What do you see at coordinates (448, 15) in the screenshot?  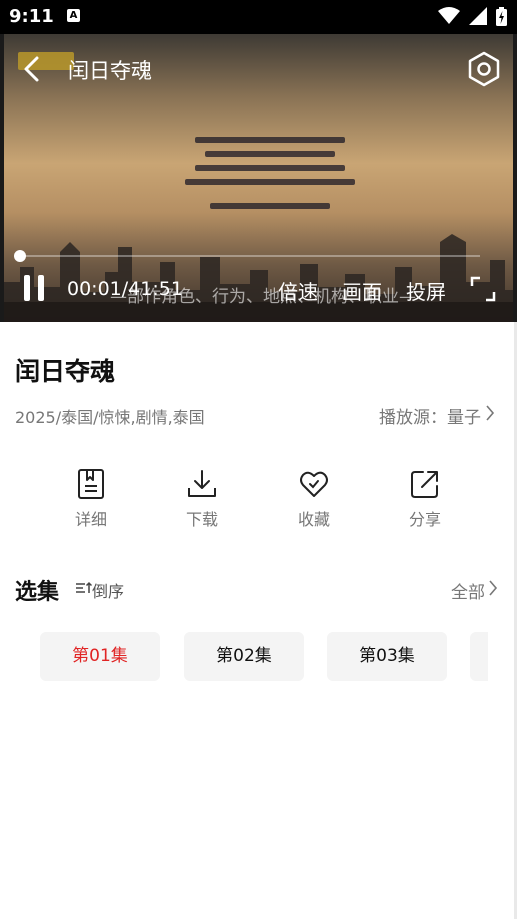 I see `wifi-icon` at bounding box center [448, 15].